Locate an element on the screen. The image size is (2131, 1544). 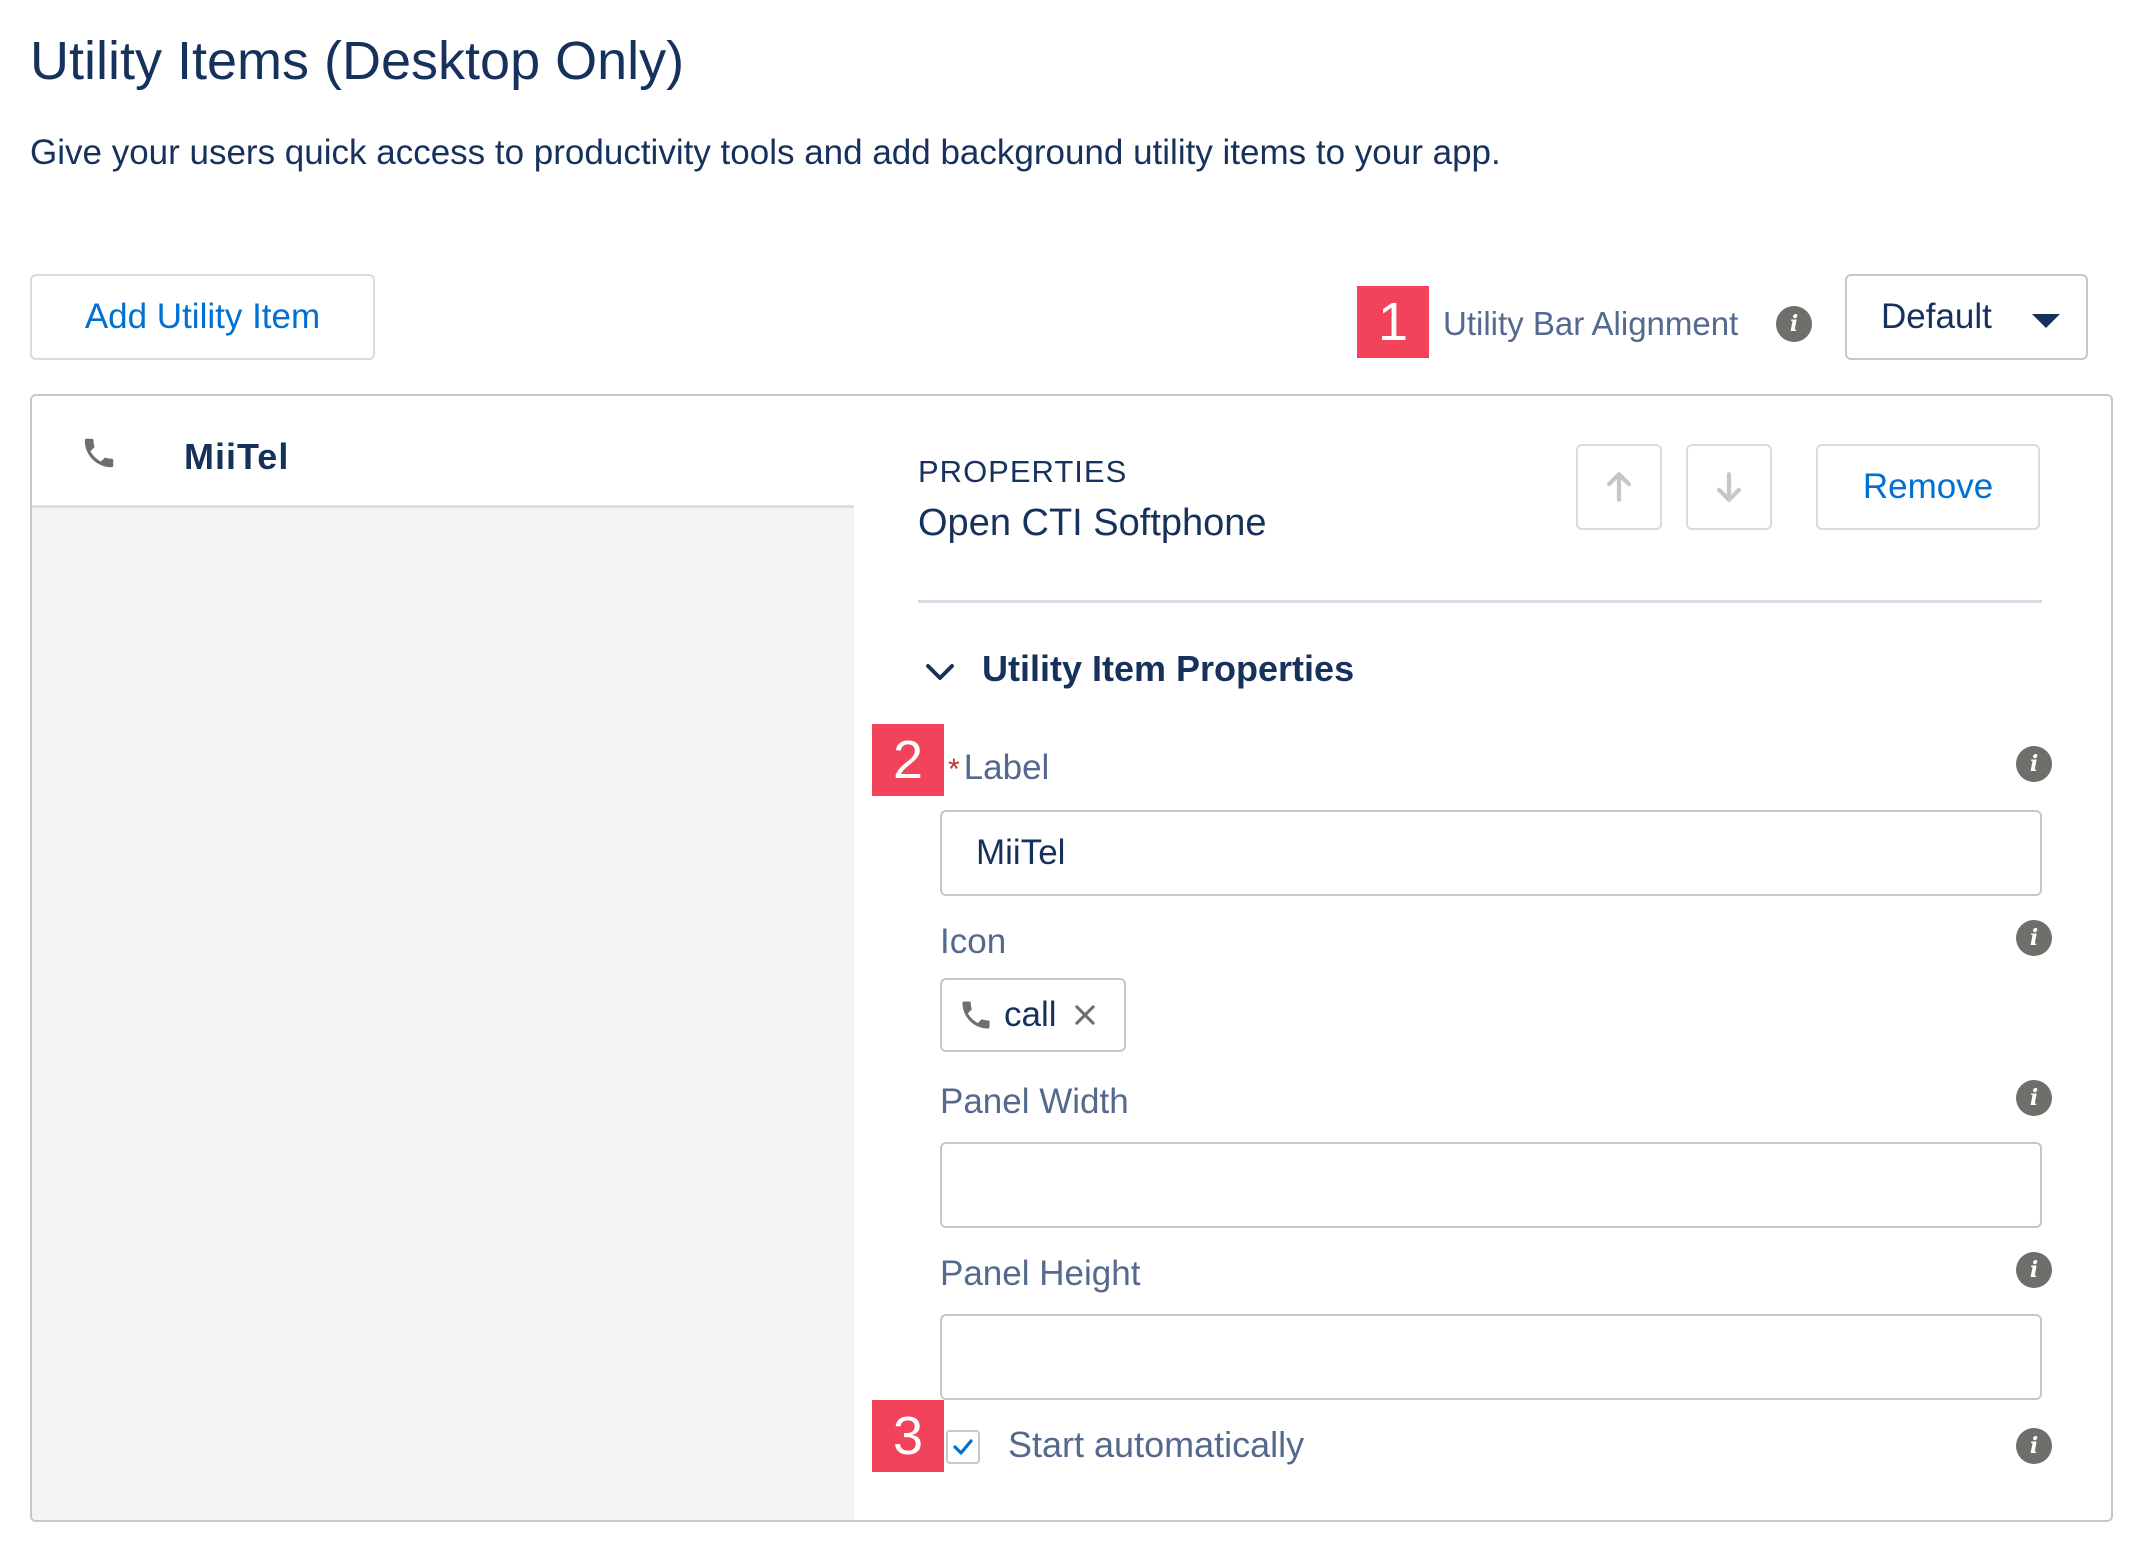
panel-width-label: Panel Width is located at coordinates (1034, 1101).